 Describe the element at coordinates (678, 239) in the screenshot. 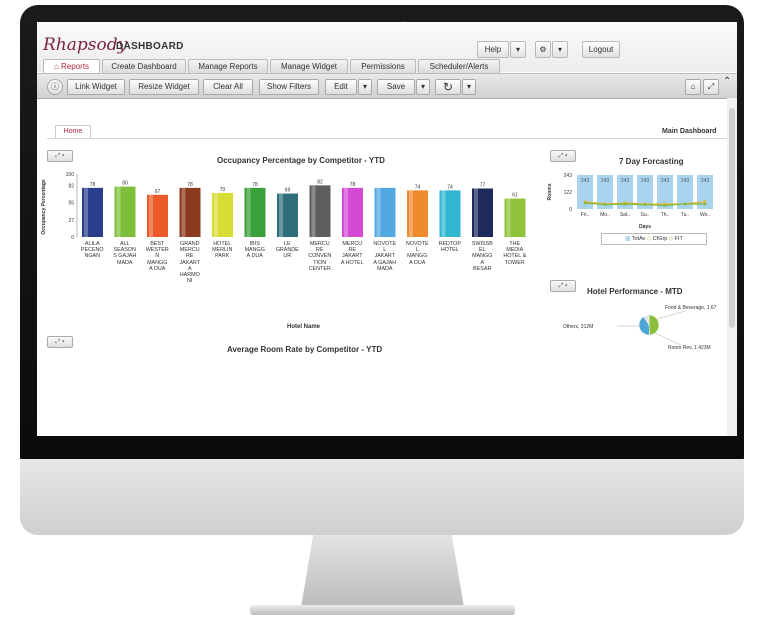

I see `legend-item: FIT` at that location.